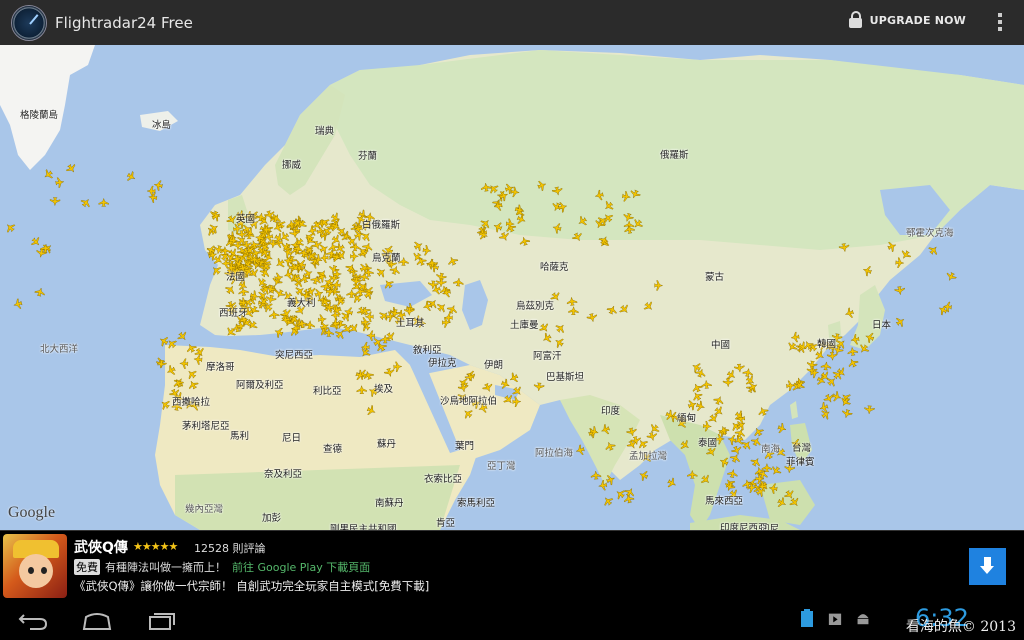 The height and width of the screenshot is (640, 1024). What do you see at coordinates (101, 547) in the screenshot?
I see `ad-title: 武俠Q傳` at bounding box center [101, 547].